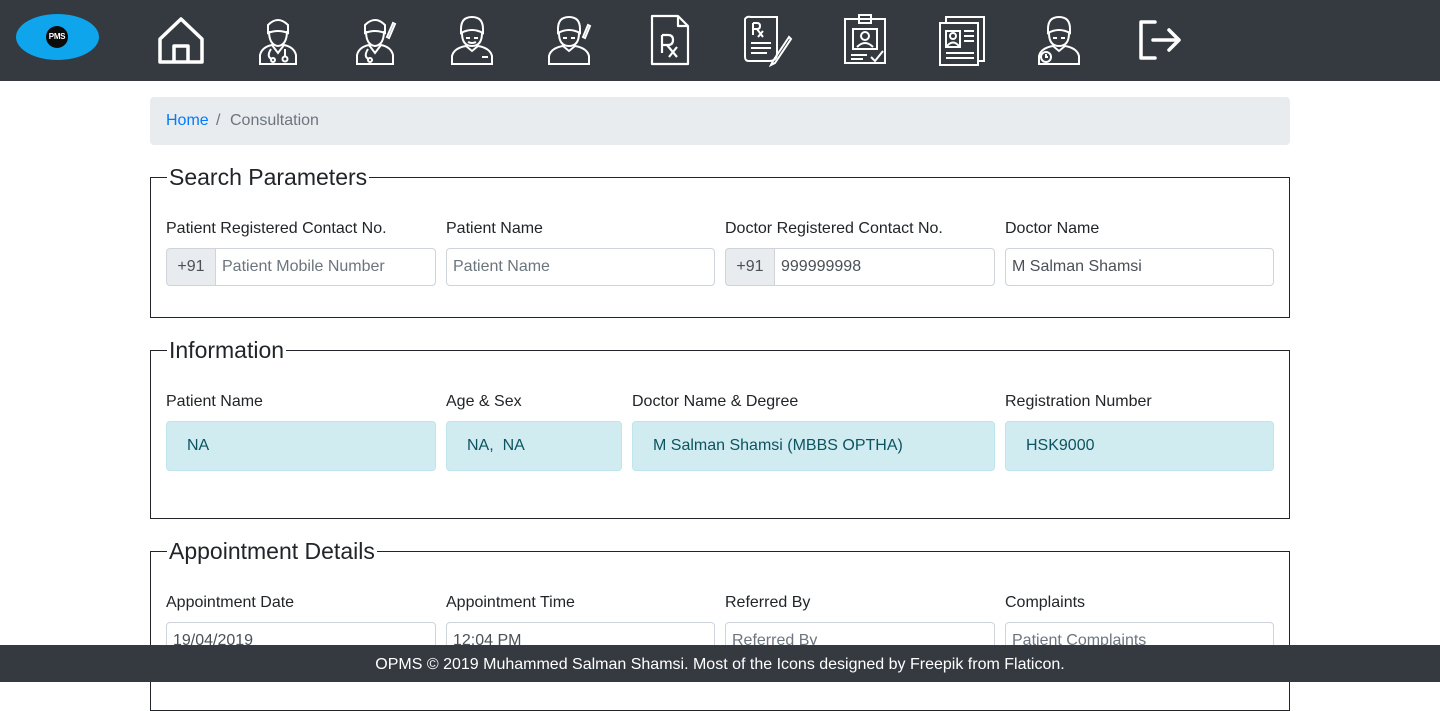 This screenshot has width=1440, height=711. Describe the element at coordinates (720, 121) in the screenshot. I see `breadcrumb: Home / Consultation` at that location.